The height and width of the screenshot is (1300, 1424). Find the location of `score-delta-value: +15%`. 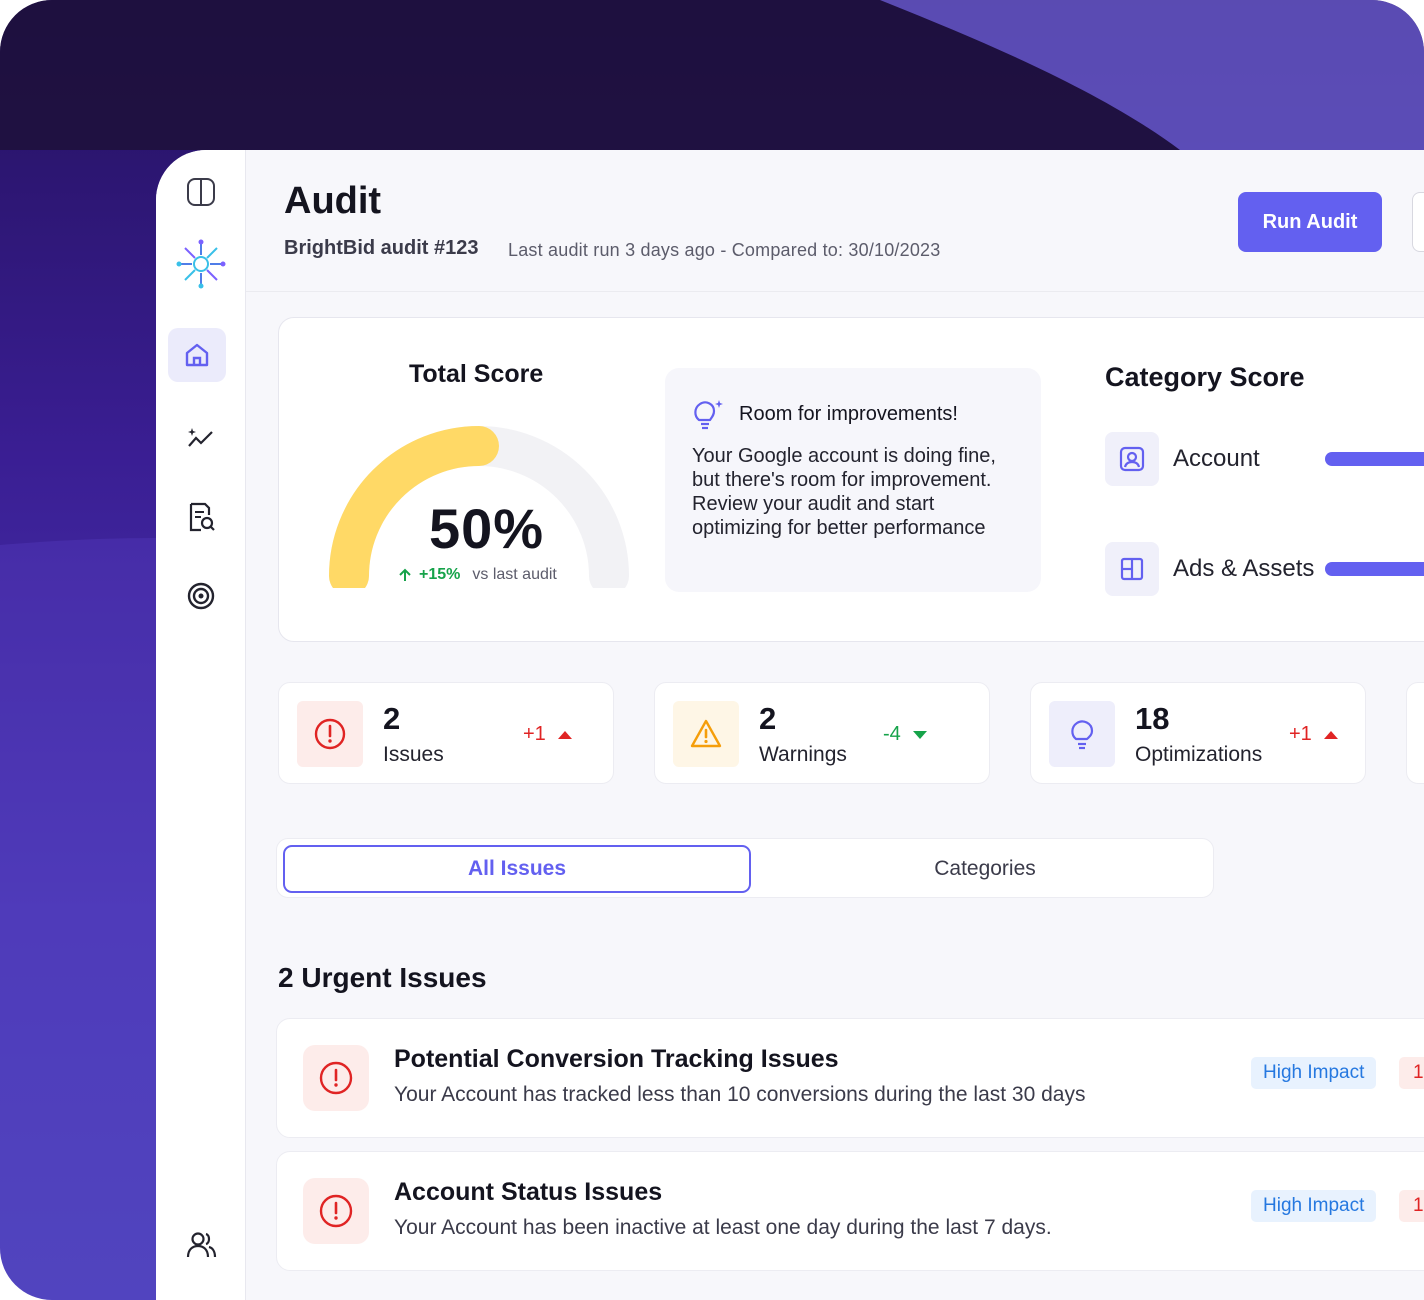

score-delta-value: +15% is located at coordinates (440, 574).